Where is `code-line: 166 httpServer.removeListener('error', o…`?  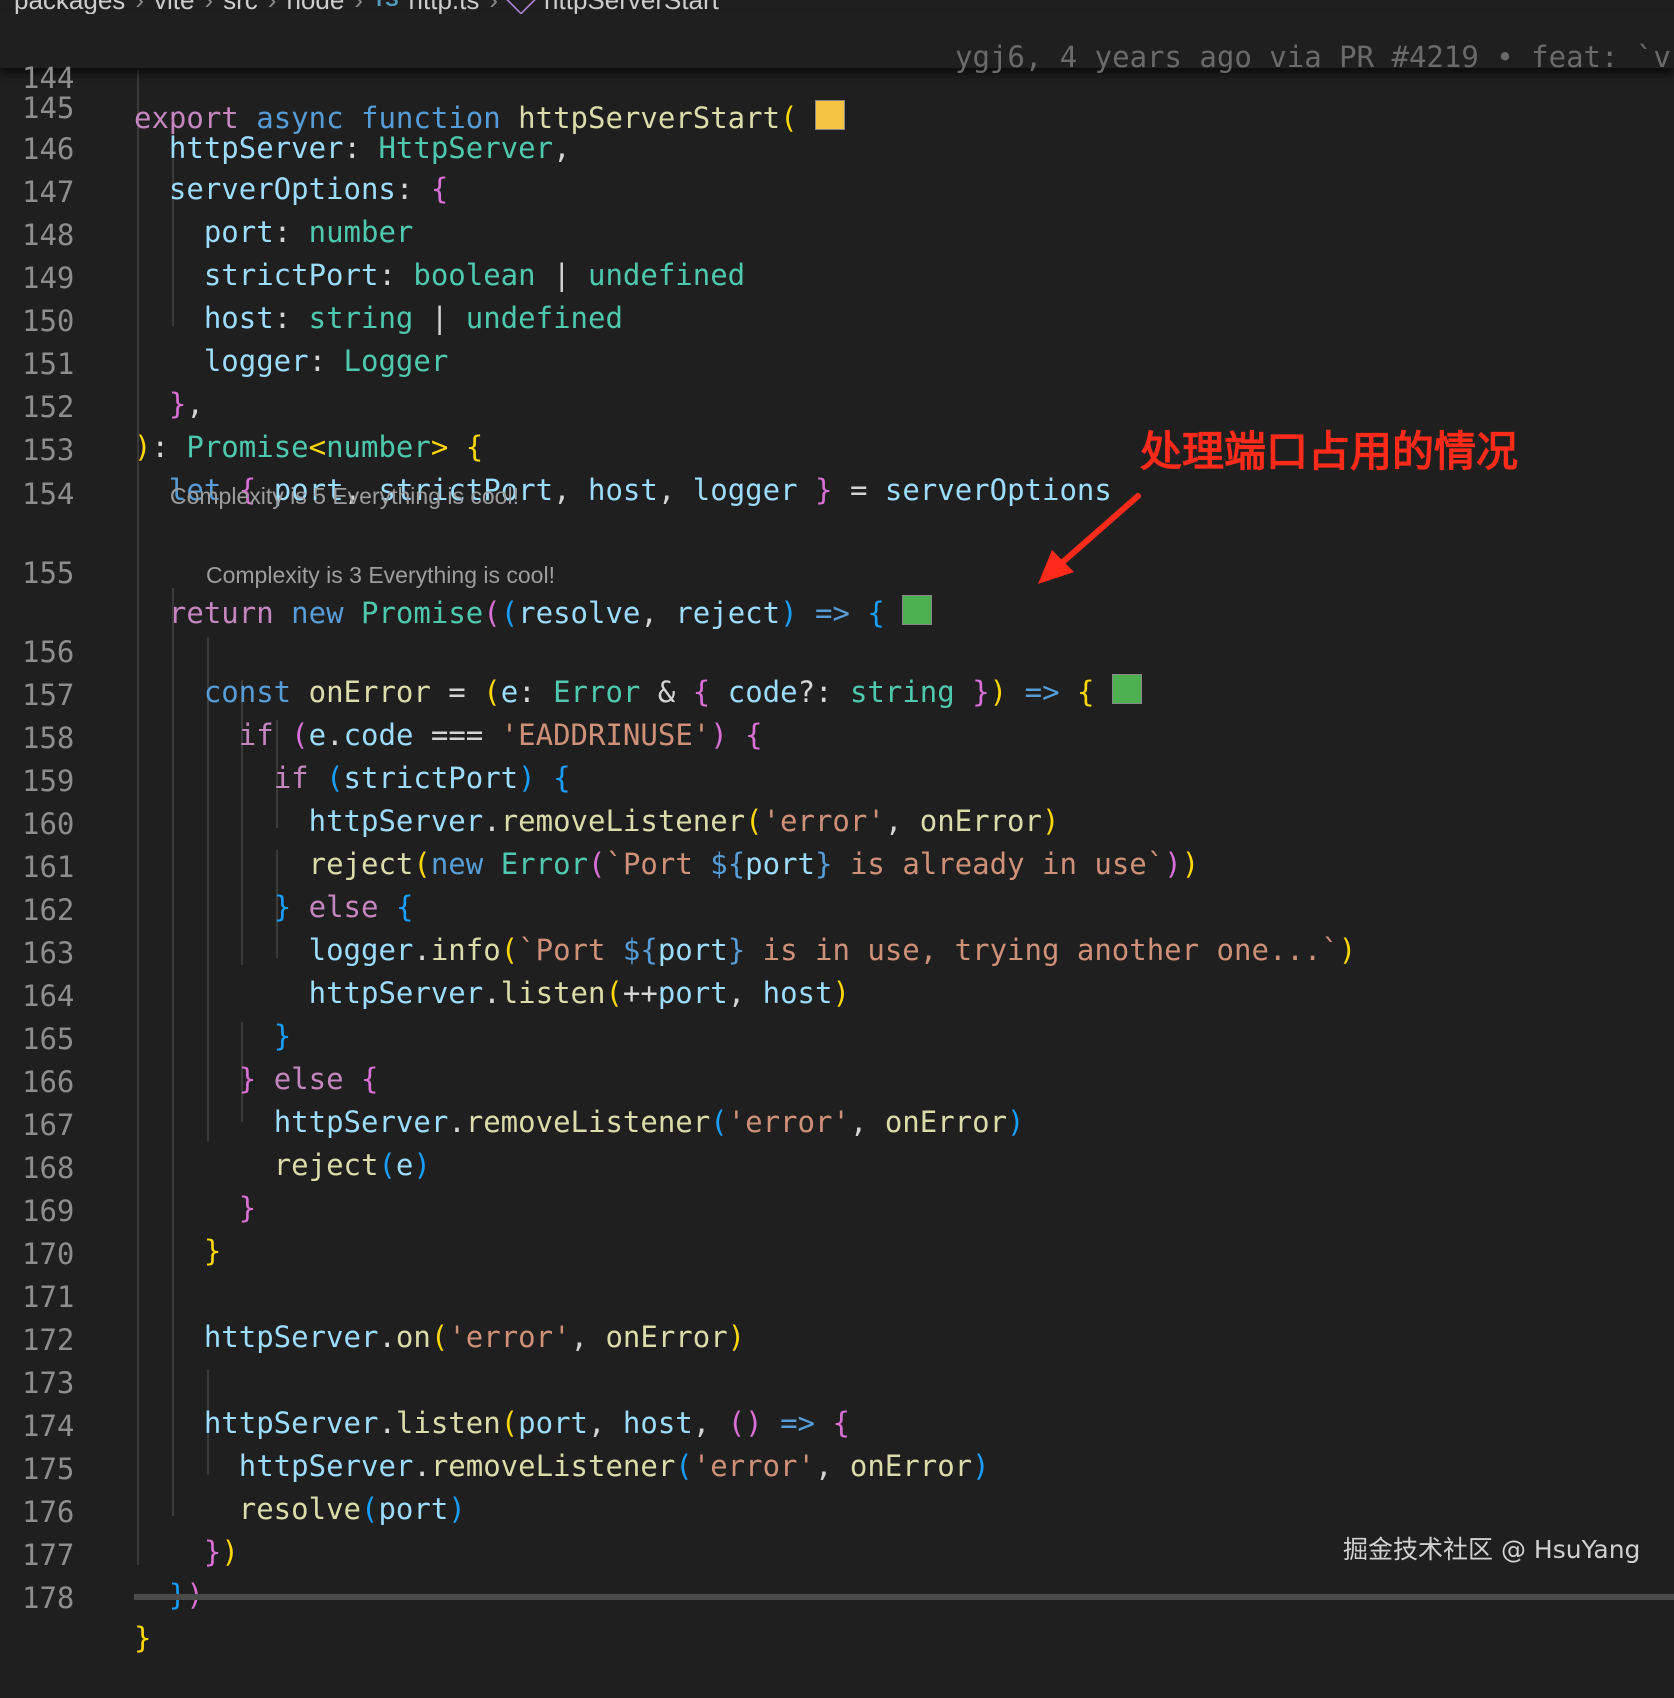
code-line: 166 httpServer.removeListener('error', o… is located at coordinates (837, 1080).